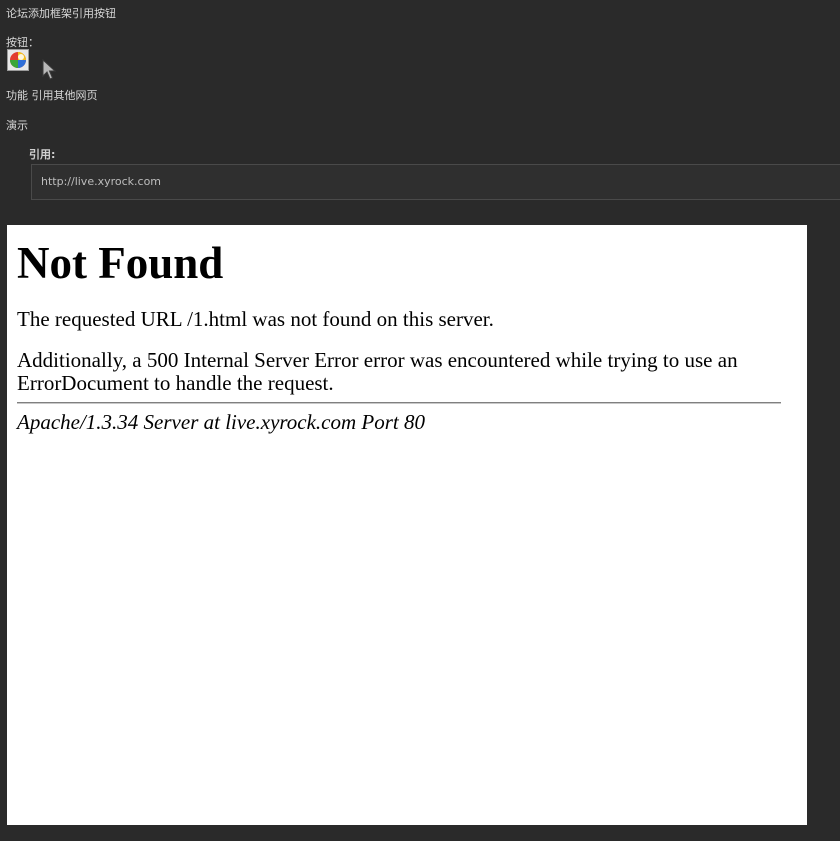  What do you see at coordinates (399, 403) in the screenshot?
I see `divider` at bounding box center [399, 403].